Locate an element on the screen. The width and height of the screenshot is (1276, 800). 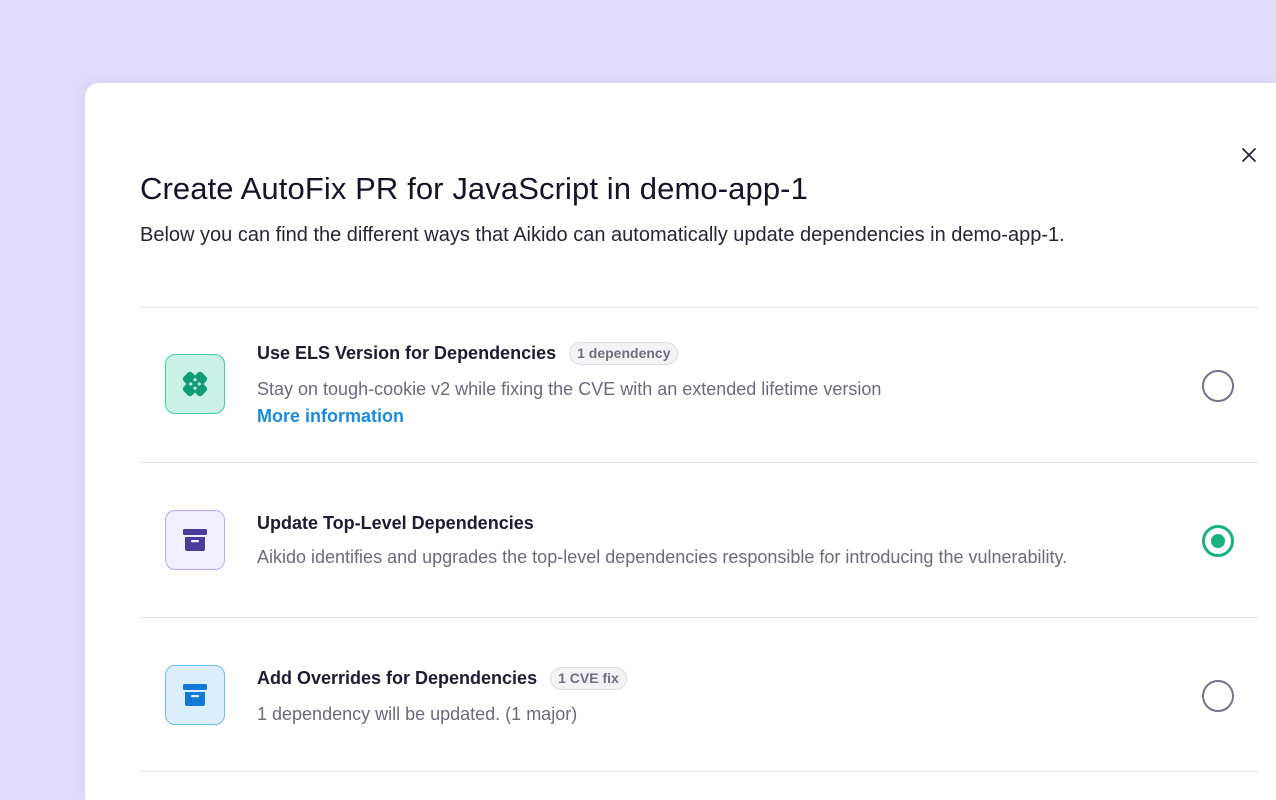
bandage-icon is located at coordinates (195, 384).